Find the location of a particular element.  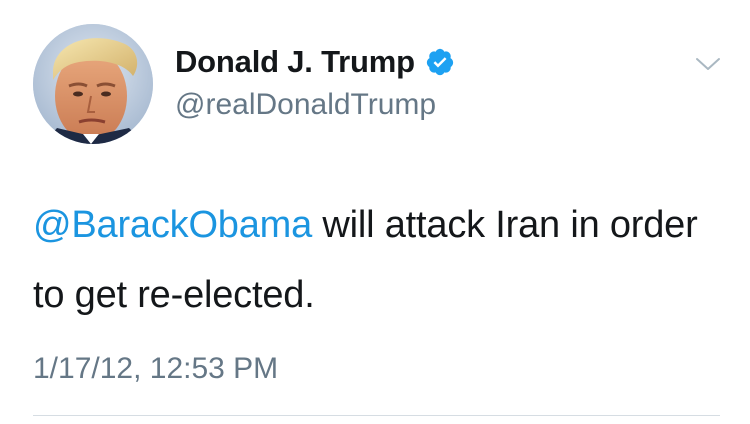

display-name: Donald J. Trump is located at coordinates (295, 62).